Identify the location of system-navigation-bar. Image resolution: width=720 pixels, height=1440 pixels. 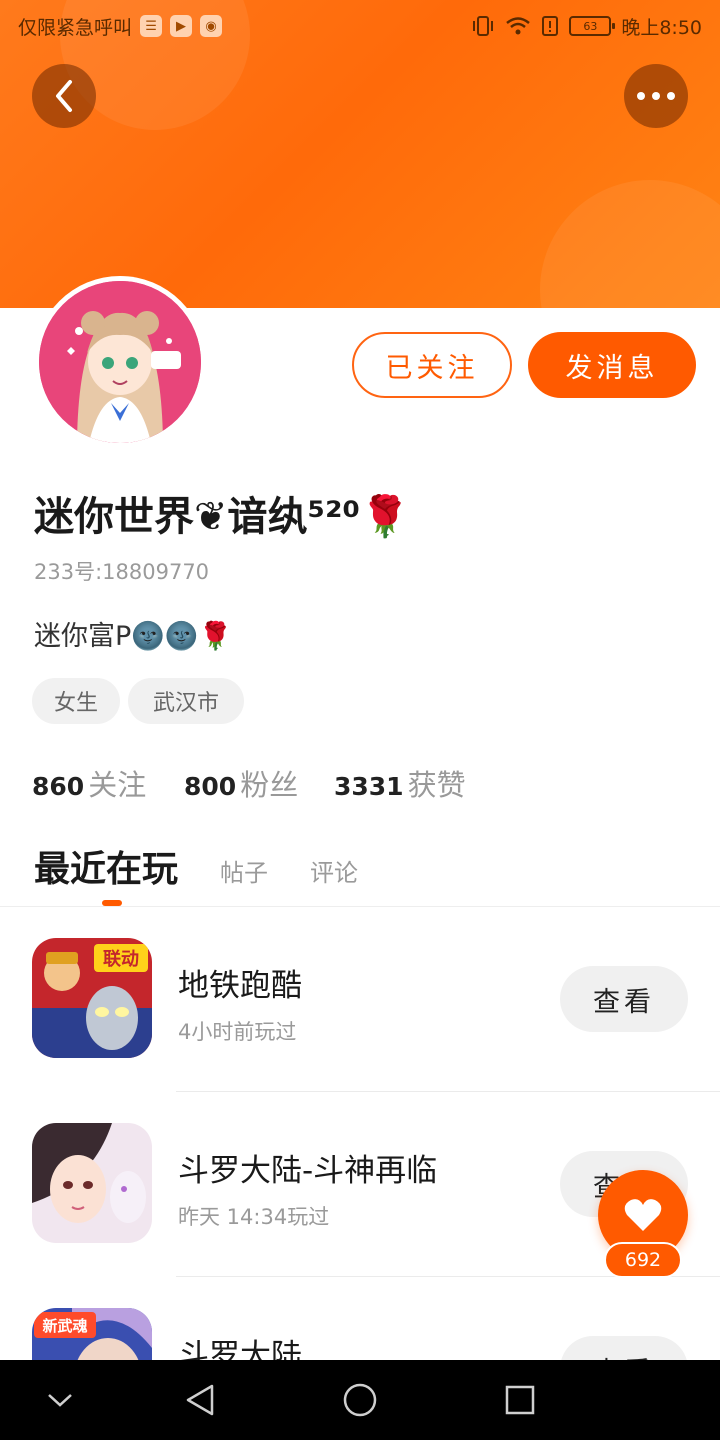
(360, 1400).